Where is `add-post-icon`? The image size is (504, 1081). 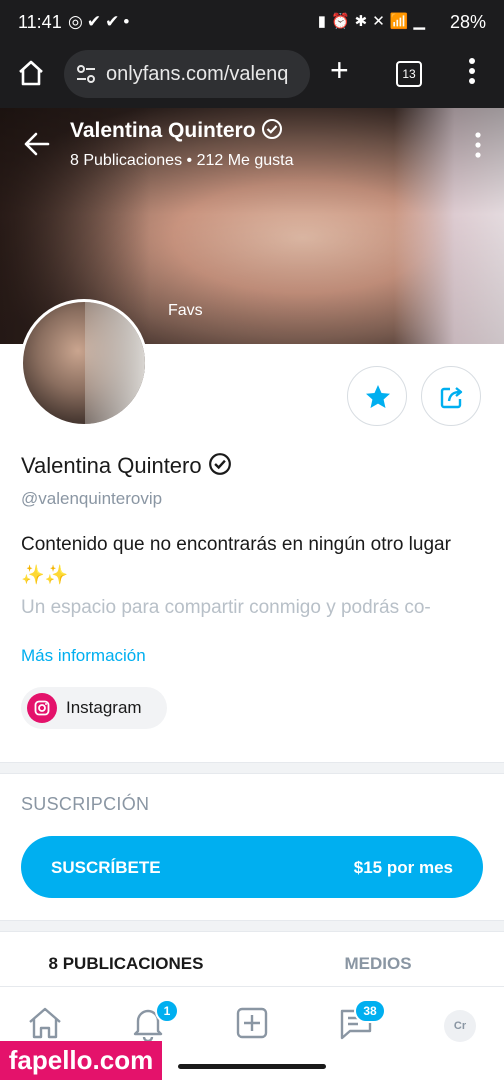 add-post-icon is located at coordinates (252, 1023).